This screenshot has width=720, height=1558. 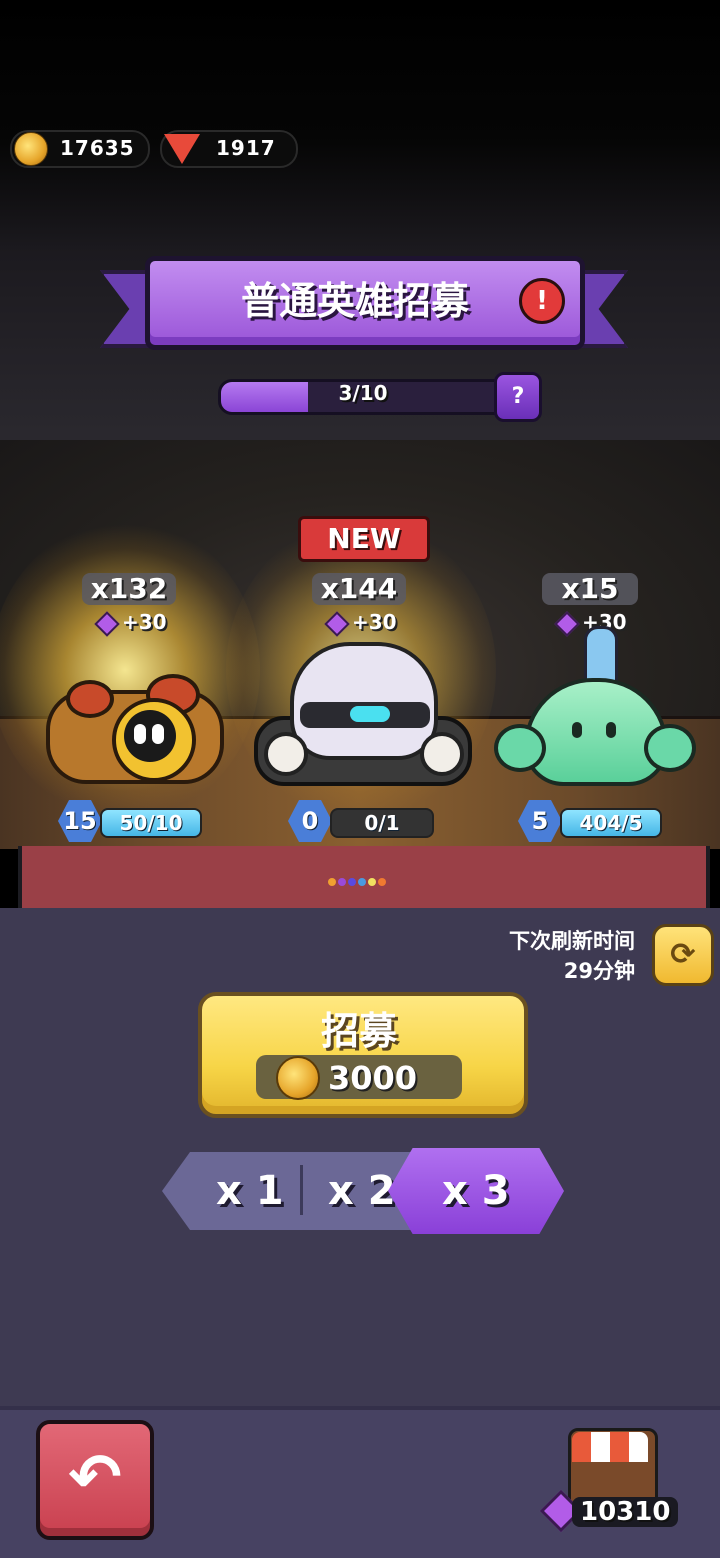 I want to click on recruit-button-label: 招募, so click(x=358, y=1031).